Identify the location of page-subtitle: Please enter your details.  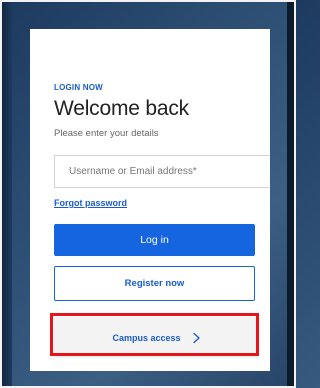
(106, 133).